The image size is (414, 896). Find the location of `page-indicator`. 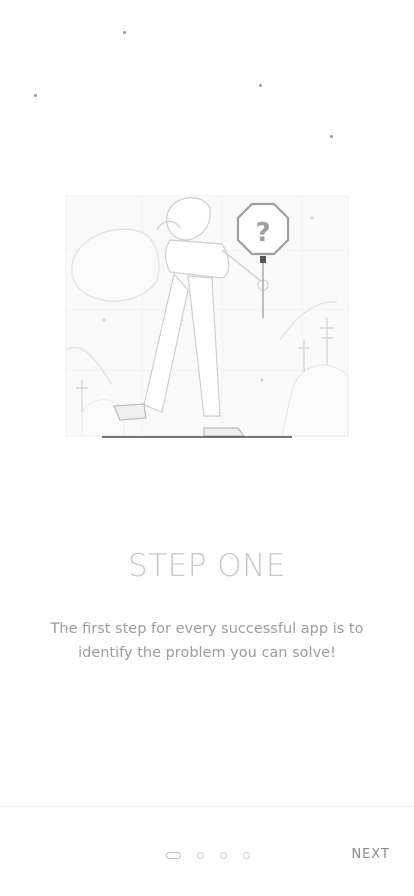

page-indicator is located at coordinates (216, 855).